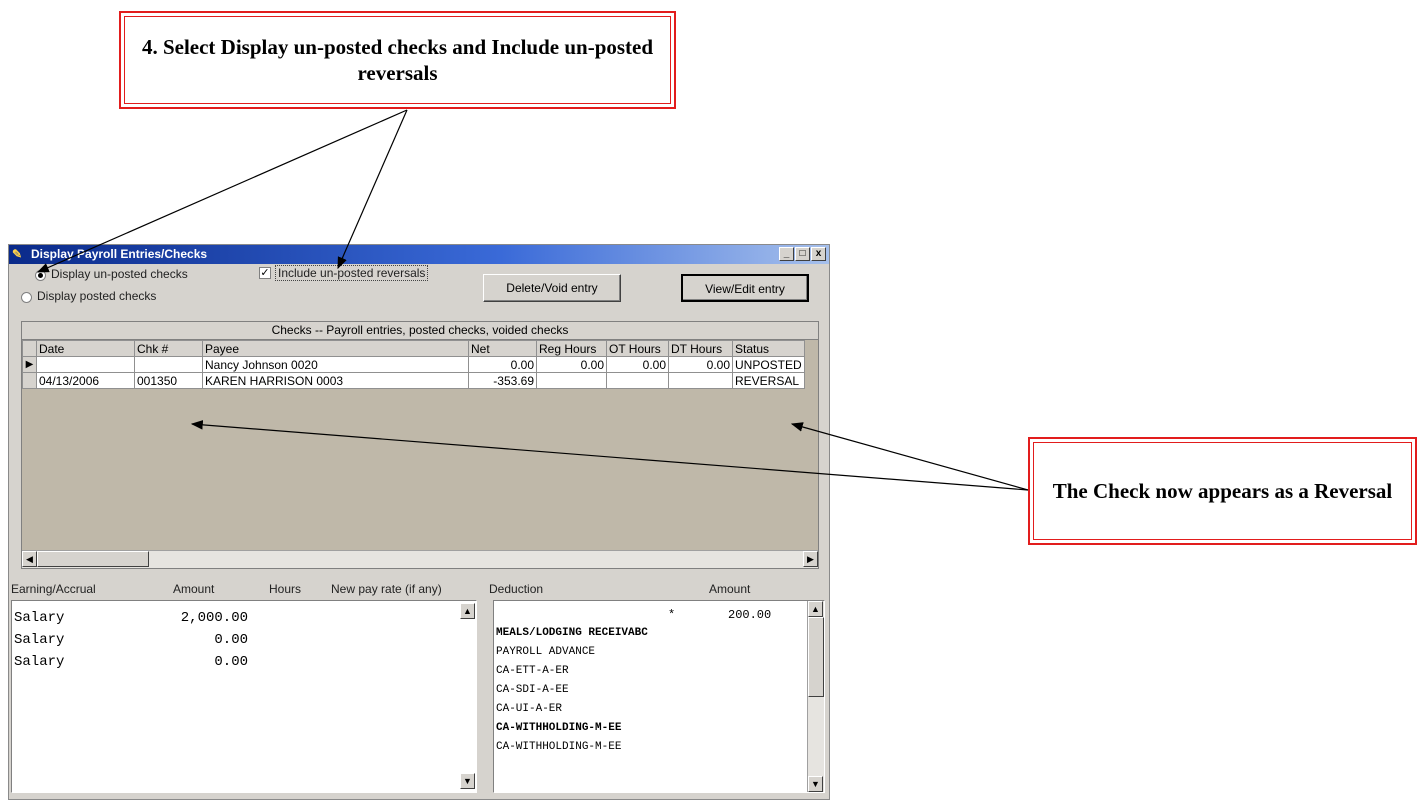 The height and width of the screenshot is (802, 1421). What do you see at coordinates (222, 191) in the screenshot?
I see `arrow-to-unposted-radio` at bounding box center [222, 191].